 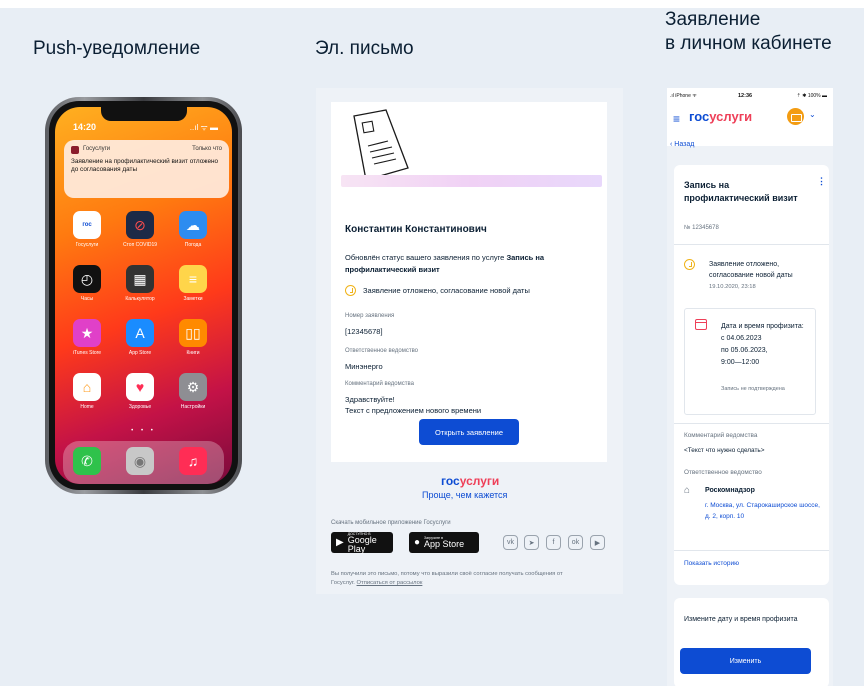 I want to click on hamburger-menu-icon: ≡, so click(x=676, y=119).